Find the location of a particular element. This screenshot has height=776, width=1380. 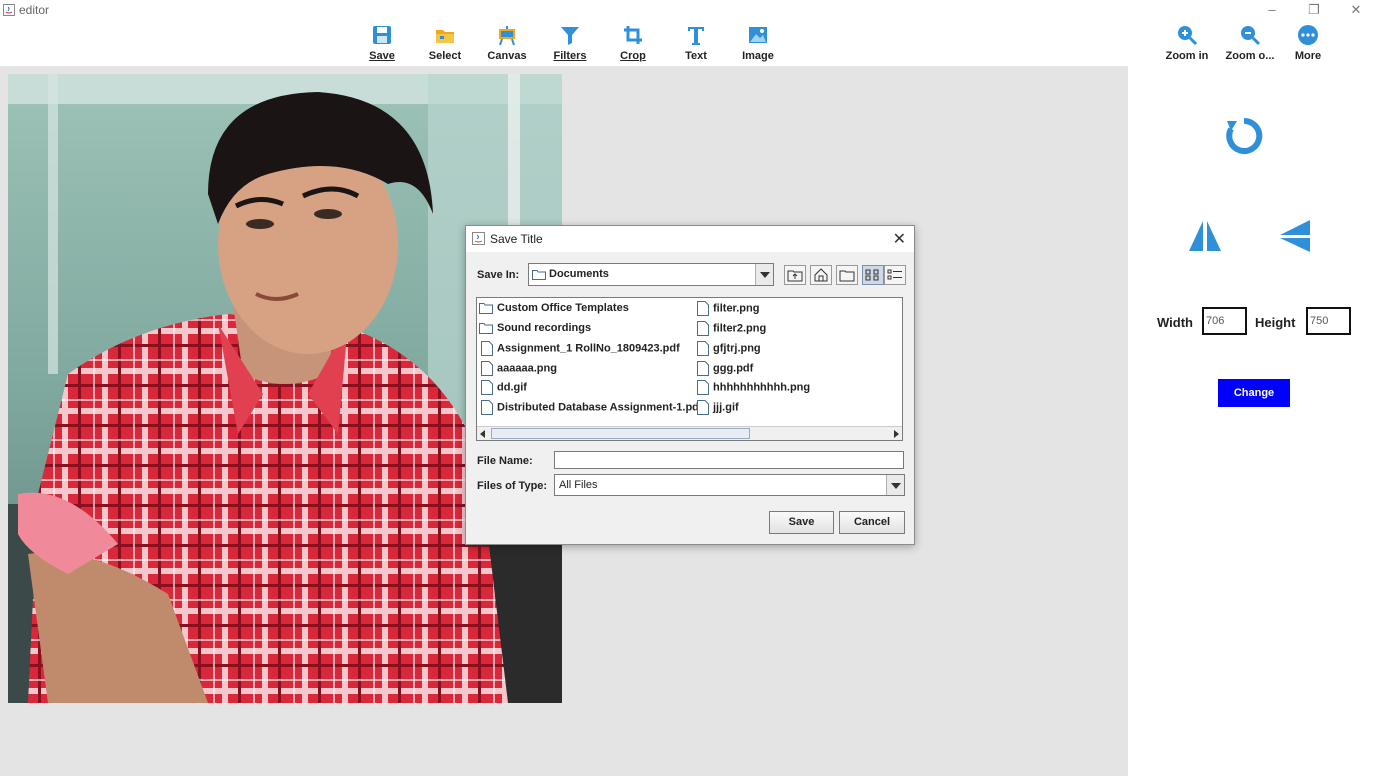

more-label: More is located at coordinates (1308, 56).